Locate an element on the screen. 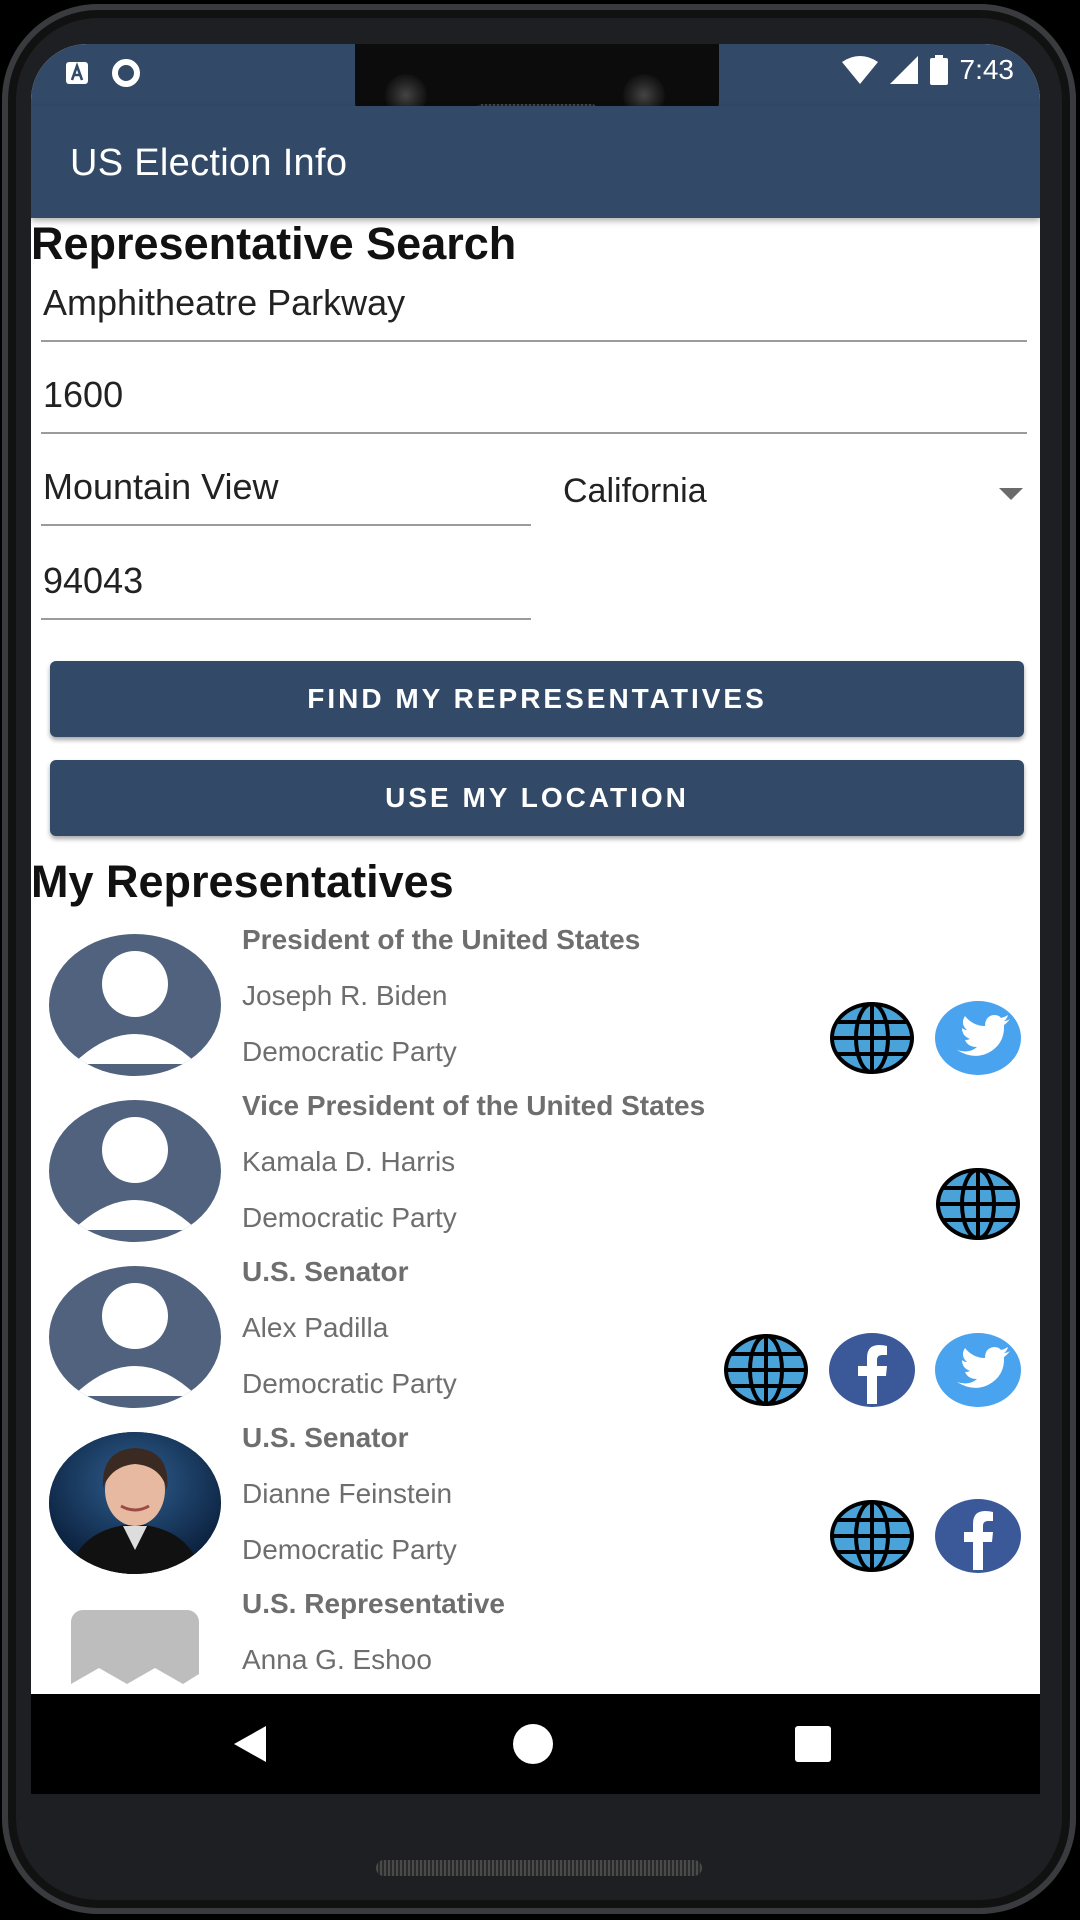  navigation-bar is located at coordinates (535, 1744).